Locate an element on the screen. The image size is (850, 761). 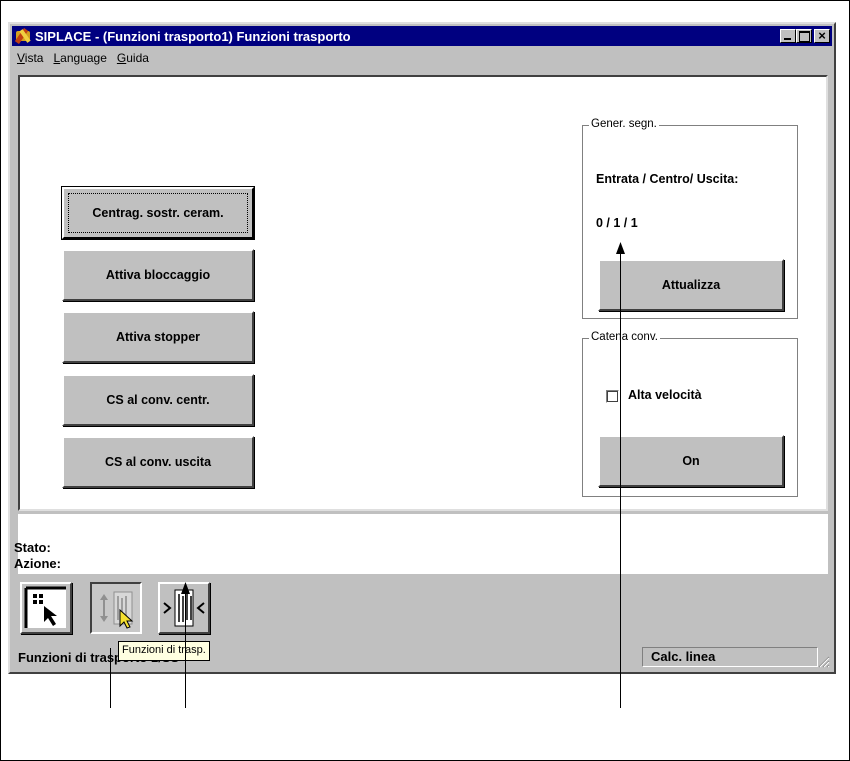
callout-arrow-2-icon is located at coordinates (185, 588).